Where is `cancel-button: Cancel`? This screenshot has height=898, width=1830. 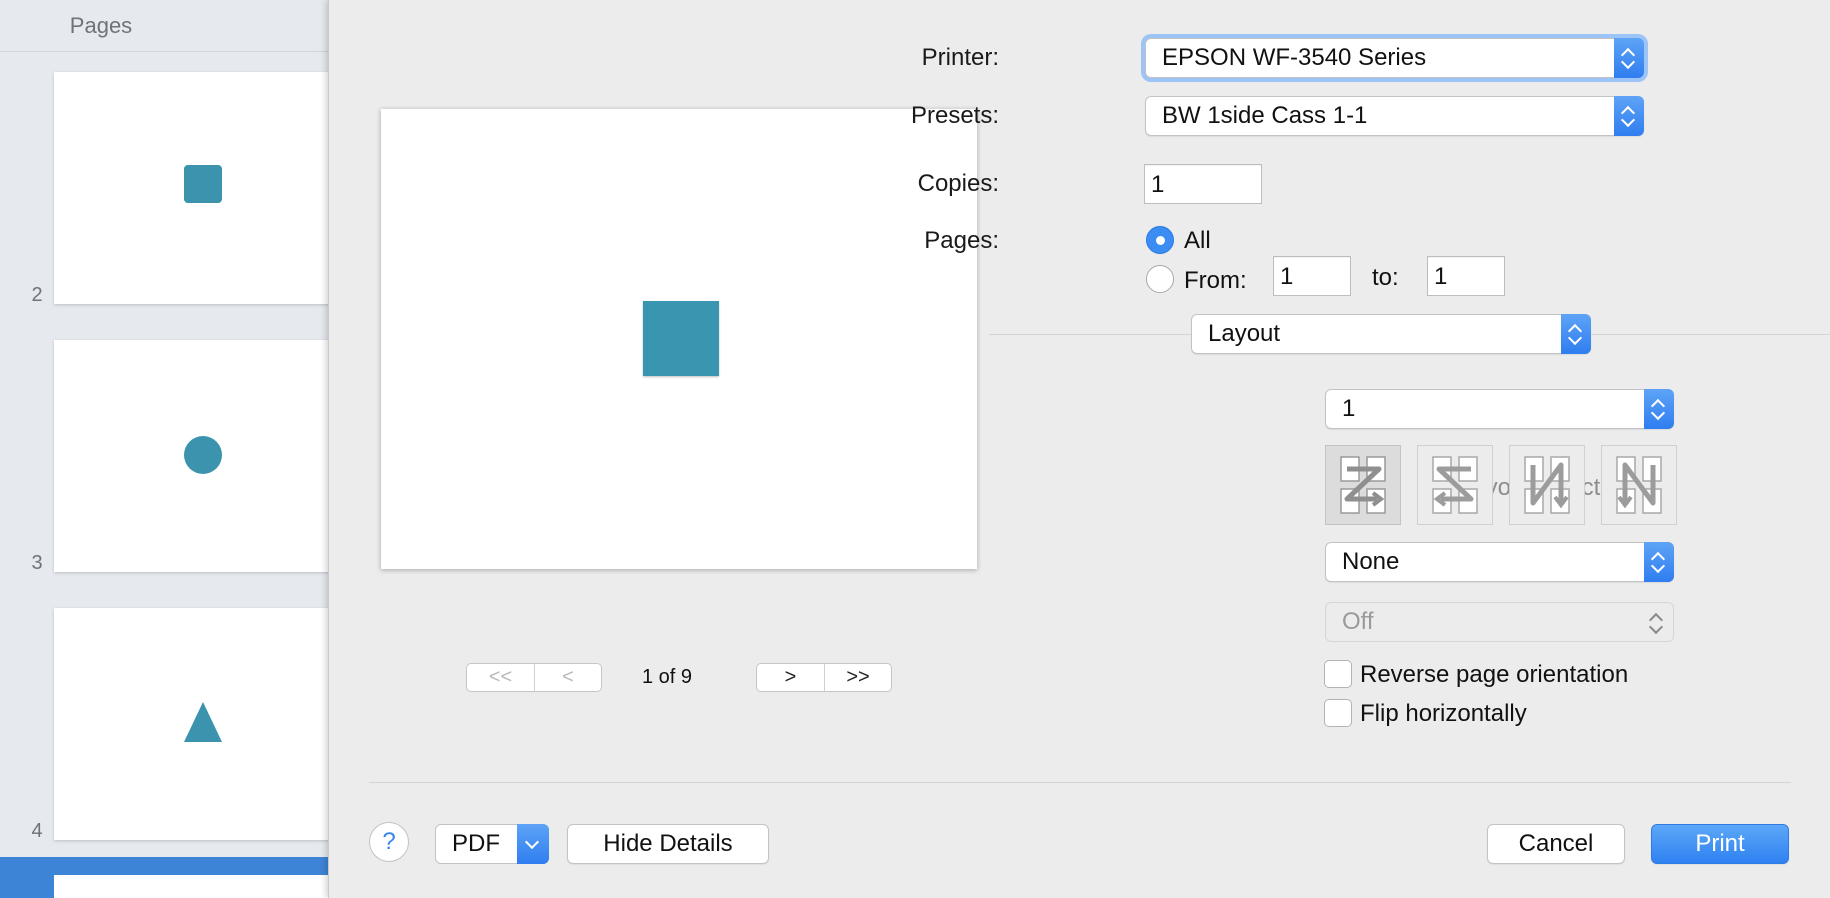 cancel-button: Cancel is located at coordinates (1556, 844).